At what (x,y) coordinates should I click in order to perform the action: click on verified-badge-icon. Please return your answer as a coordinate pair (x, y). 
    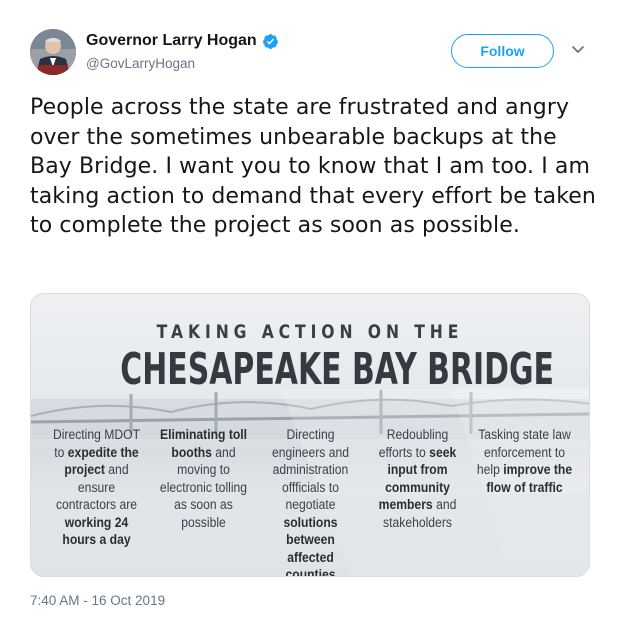
    Looking at the image, I should click on (270, 41).